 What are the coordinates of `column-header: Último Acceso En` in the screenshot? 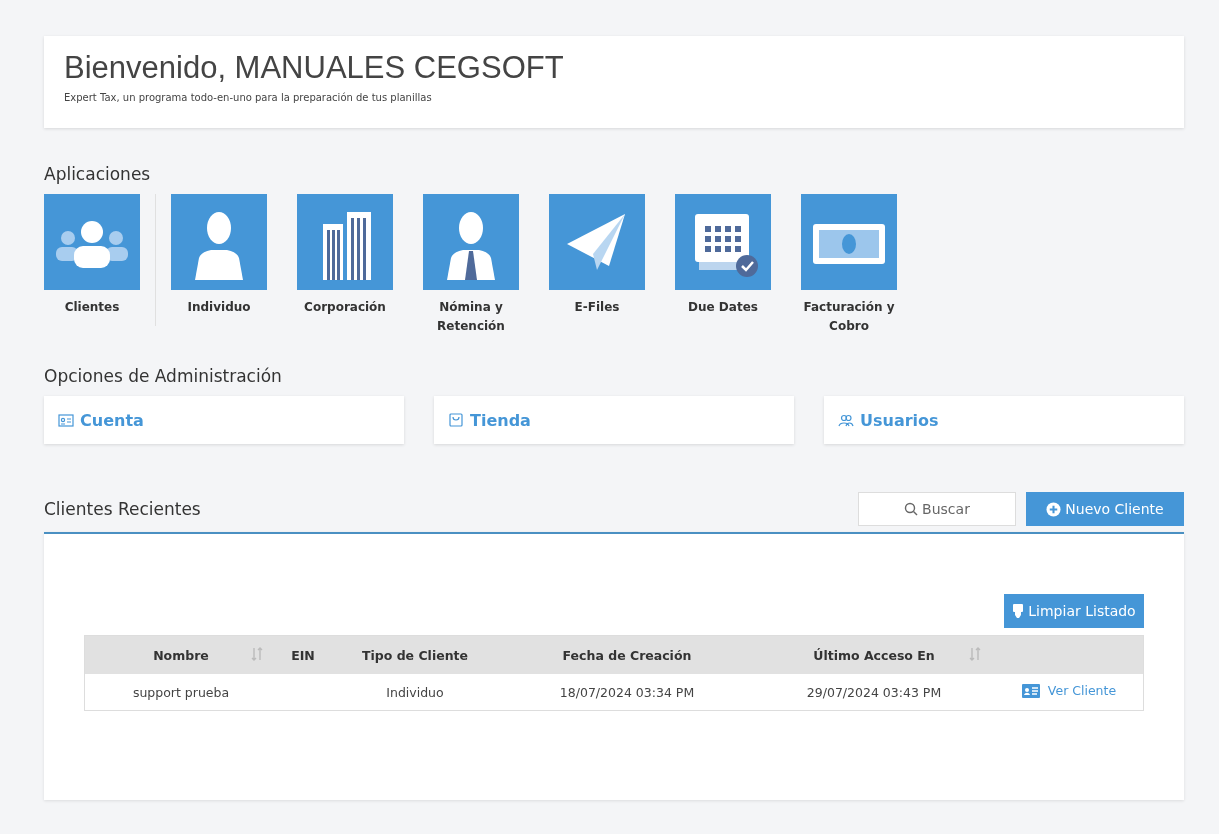 It's located at (874, 655).